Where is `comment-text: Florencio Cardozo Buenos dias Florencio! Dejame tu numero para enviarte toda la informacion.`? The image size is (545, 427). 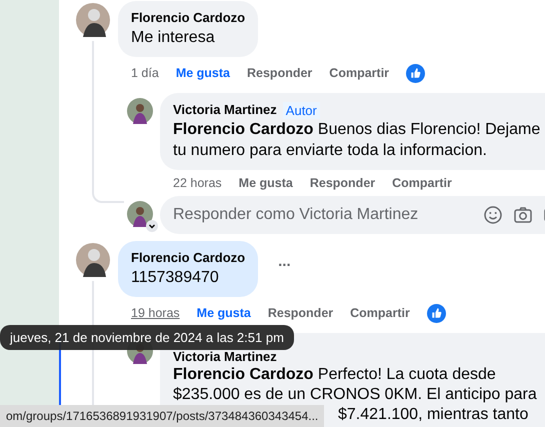
comment-text: Florencio Cardozo Buenos dias Florencio! Dejame tu numero para enviarte toda la informacion. is located at coordinates (357, 140).